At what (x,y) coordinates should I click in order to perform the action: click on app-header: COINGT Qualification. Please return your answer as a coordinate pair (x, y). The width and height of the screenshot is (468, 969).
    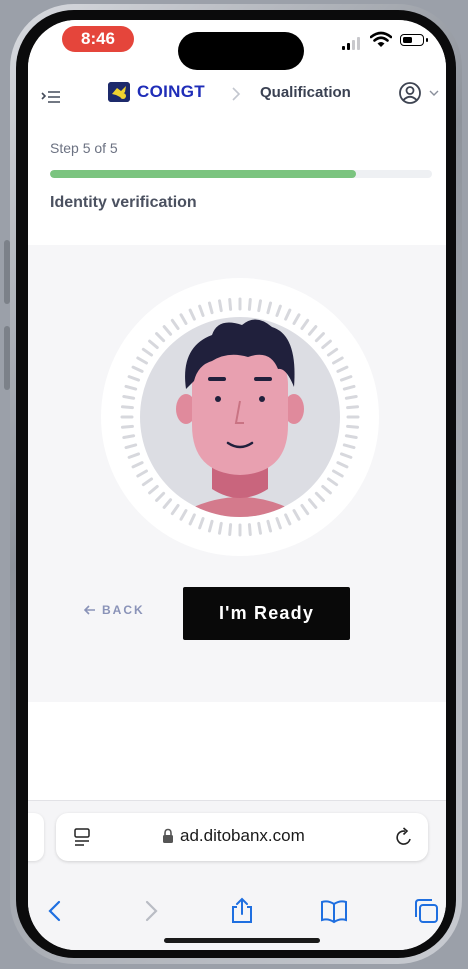
    Looking at the image, I should click on (237, 98).